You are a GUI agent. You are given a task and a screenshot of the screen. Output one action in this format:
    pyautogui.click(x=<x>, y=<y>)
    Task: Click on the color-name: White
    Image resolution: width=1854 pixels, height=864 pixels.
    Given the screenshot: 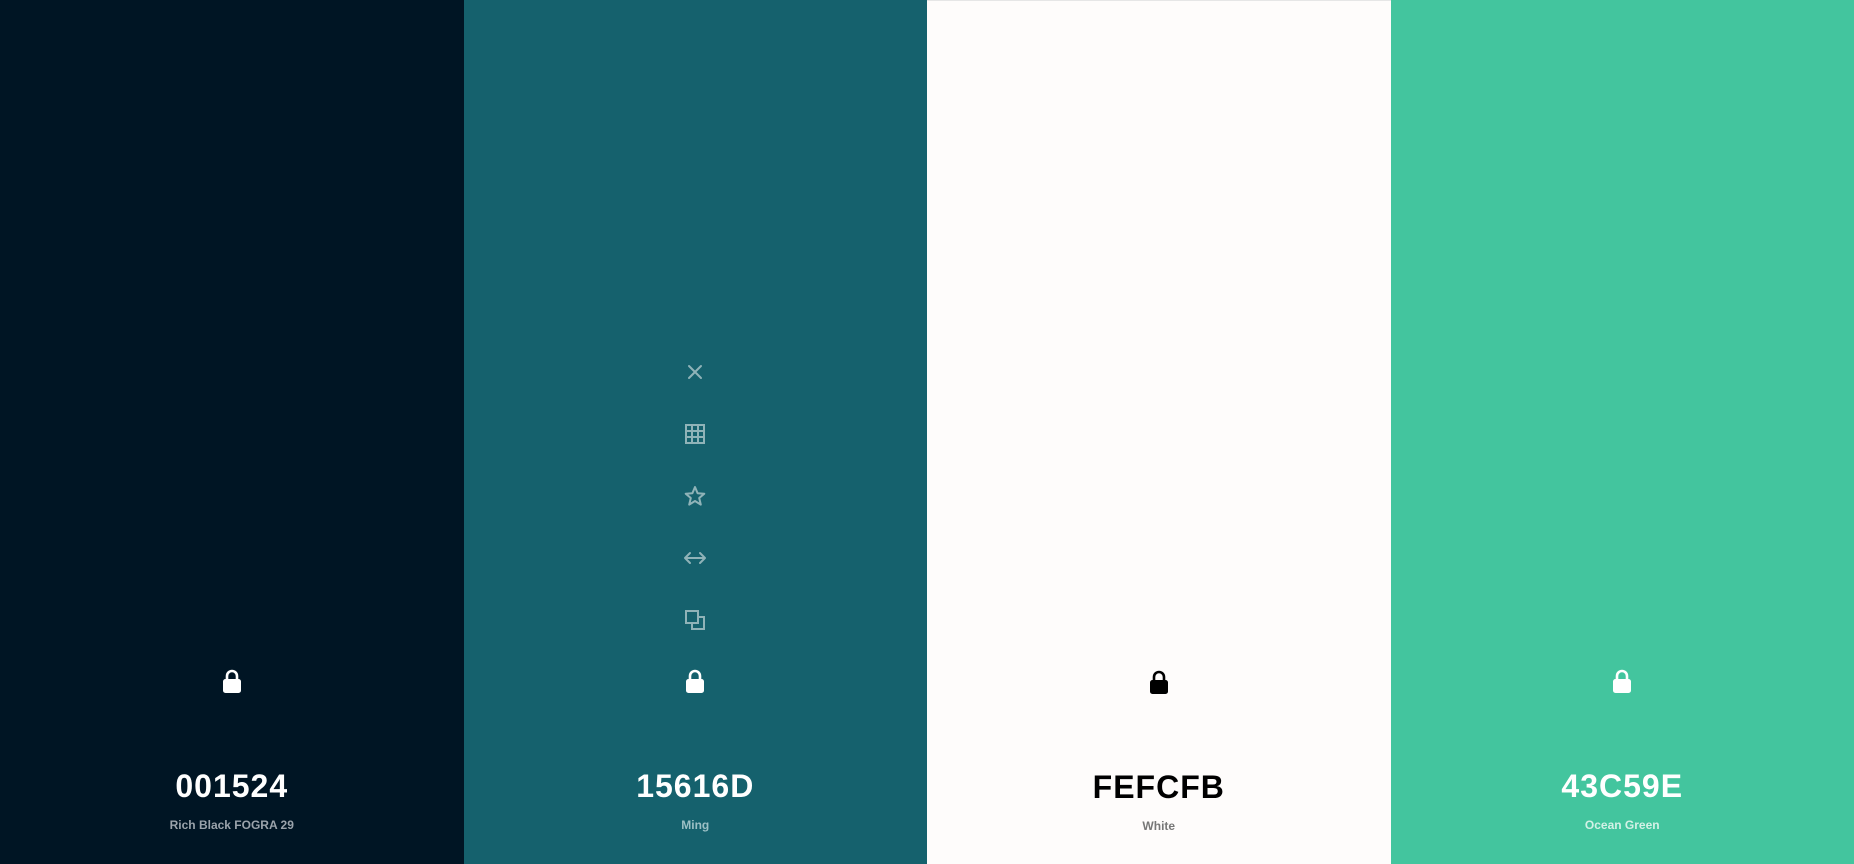 What is the action you would take?
    pyautogui.click(x=1159, y=826)
    